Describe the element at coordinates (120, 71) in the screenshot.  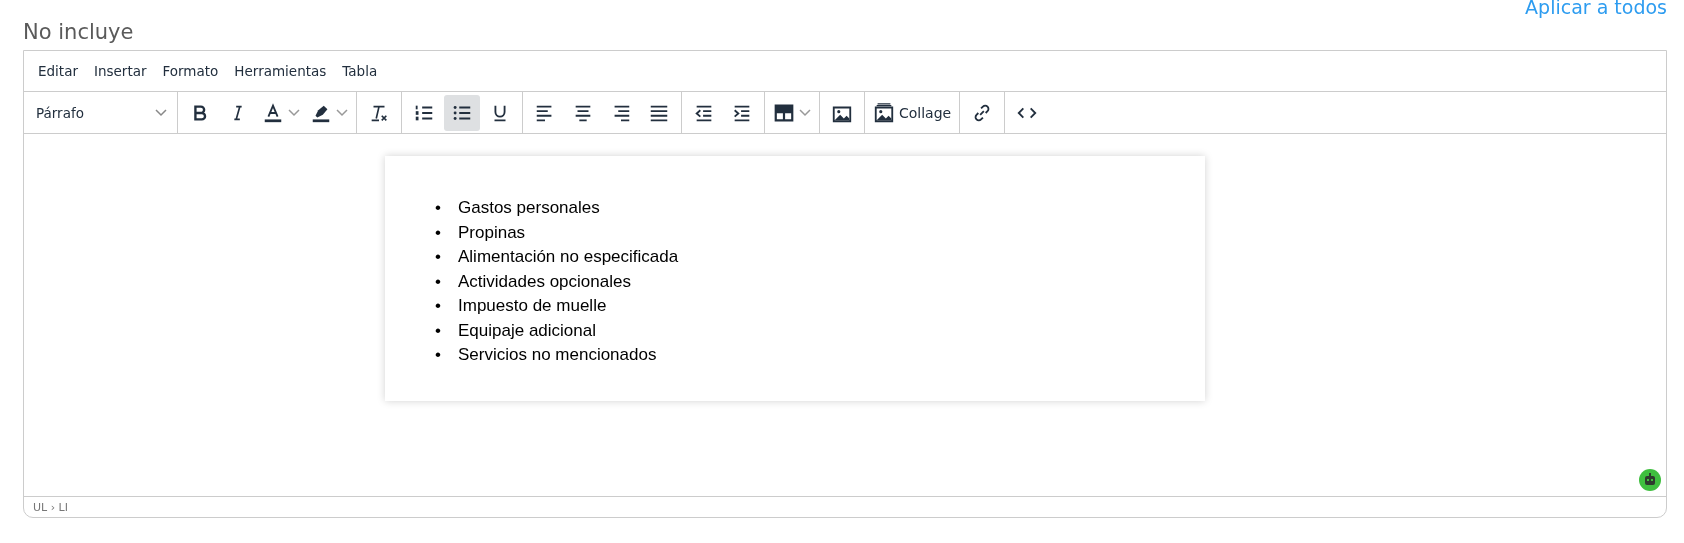
I see `menu-item: Insertar` at that location.